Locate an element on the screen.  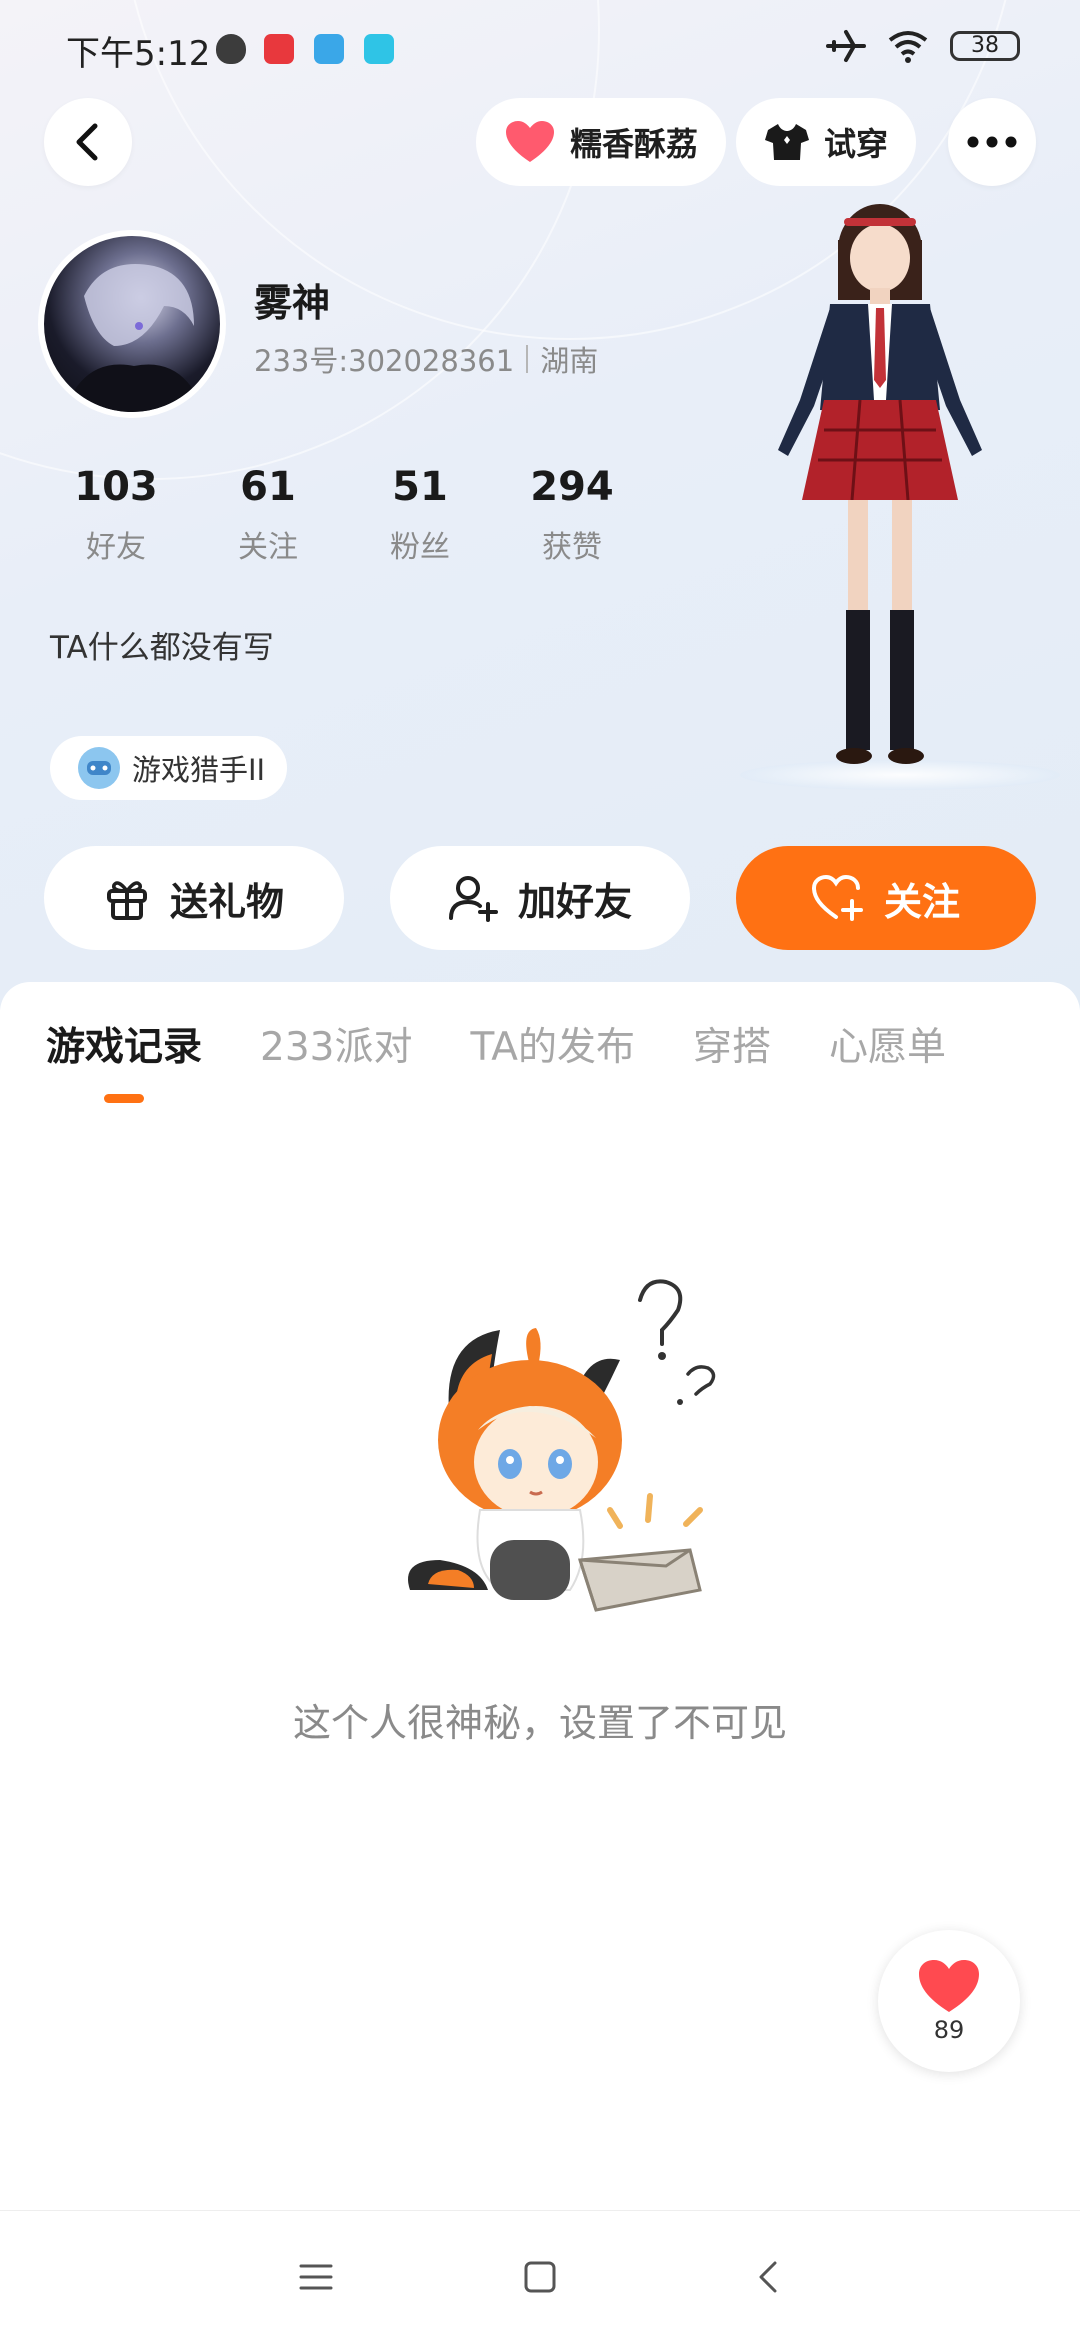
send-gift-button: 送礼物 is located at coordinates (194, 898).